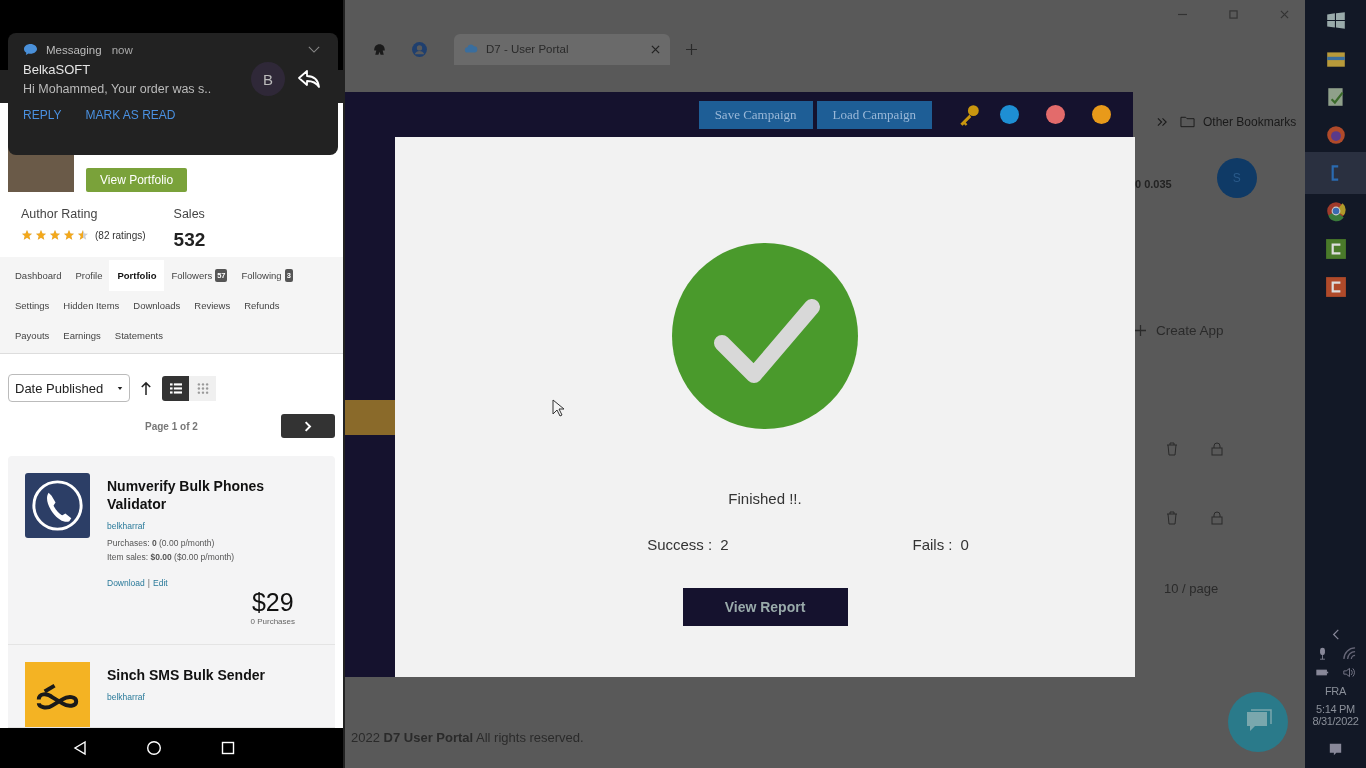 This screenshot has width=1366, height=768. What do you see at coordinates (1349, 672) in the screenshot?
I see `volume-icon` at bounding box center [1349, 672].